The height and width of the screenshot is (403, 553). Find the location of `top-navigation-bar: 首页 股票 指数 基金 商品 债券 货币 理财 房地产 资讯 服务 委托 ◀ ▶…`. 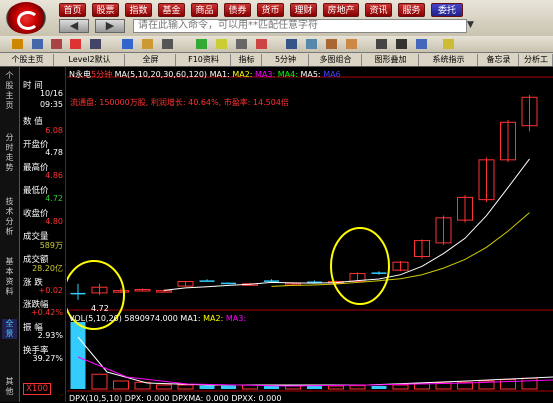

top-navigation-bar: 首页 股票 指数 基金 商品 债券 货币 理财 房地产 资讯 服务 委托 ◀ ▶… is located at coordinates (276, 18).